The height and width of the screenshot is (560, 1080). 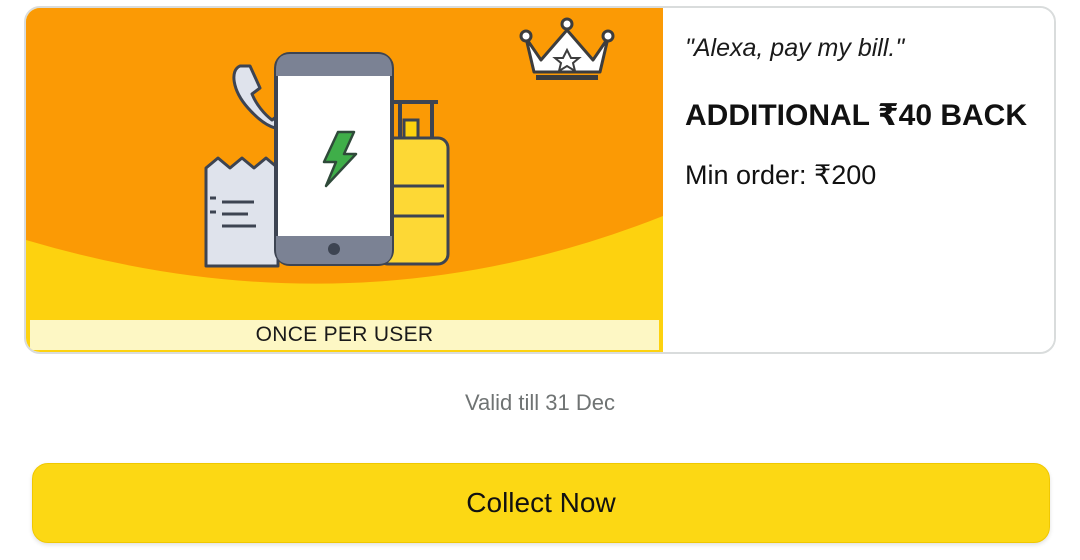 What do you see at coordinates (242, 212) in the screenshot?
I see `receipt-icon` at bounding box center [242, 212].